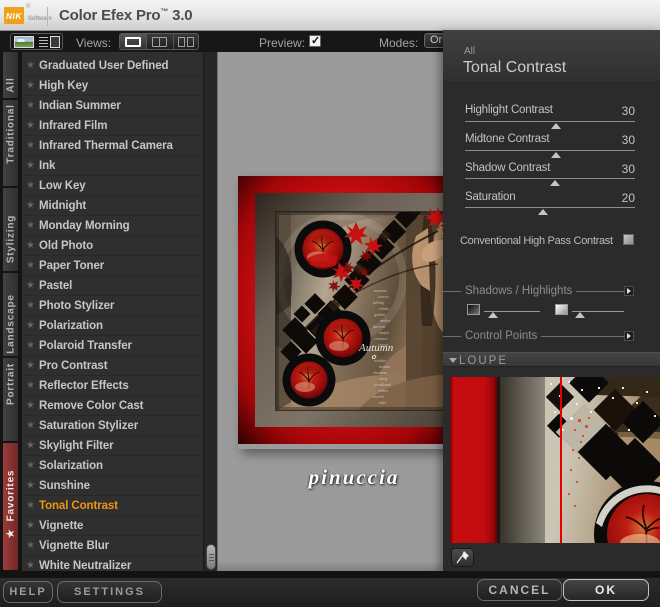 This screenshot has width=660, height=607. I want to click on svg-text: bronze, so click(384, 366).